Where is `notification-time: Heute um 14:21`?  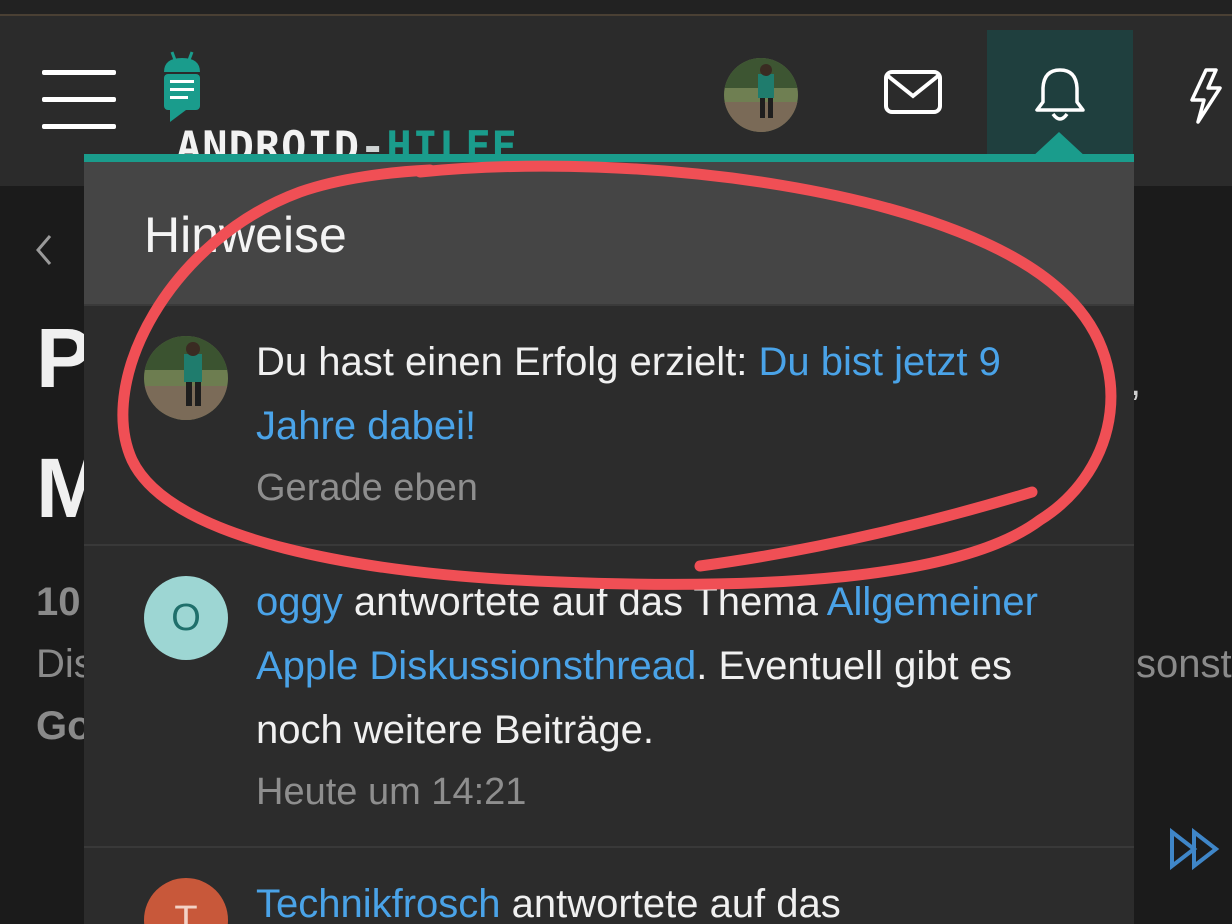
notification-time: Heute um 14:21 is located at coordinates (391, 792).